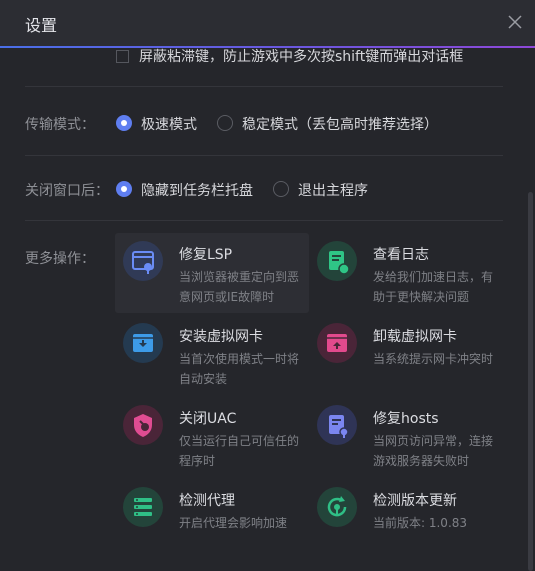 This screenshot has height=571, width=535. I want to click on close-behavior-label: 关闭窗口后：, so click(67, 191).